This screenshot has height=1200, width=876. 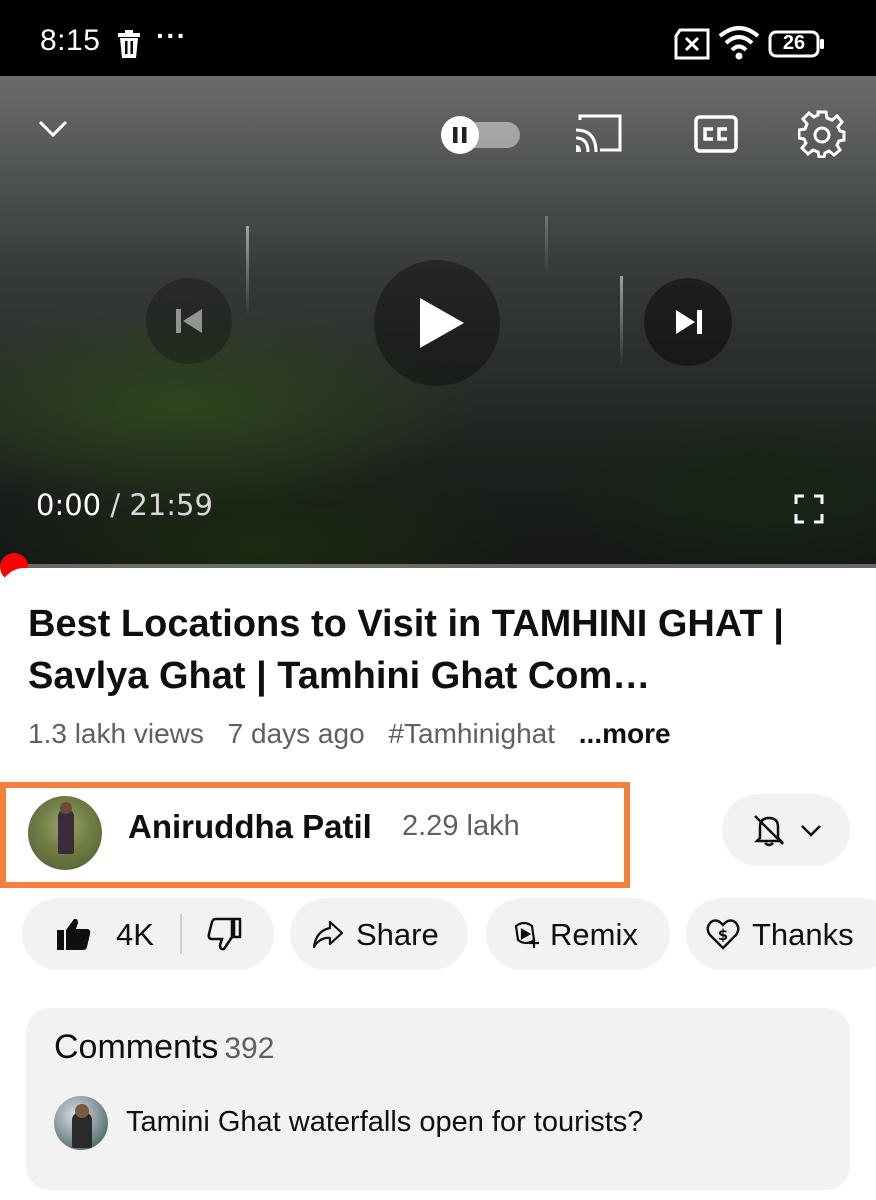 What do you see at coordinates (803, 934) in the screenshot?
I see `thanks-label: Thanks` at bounding box center [803, 934].